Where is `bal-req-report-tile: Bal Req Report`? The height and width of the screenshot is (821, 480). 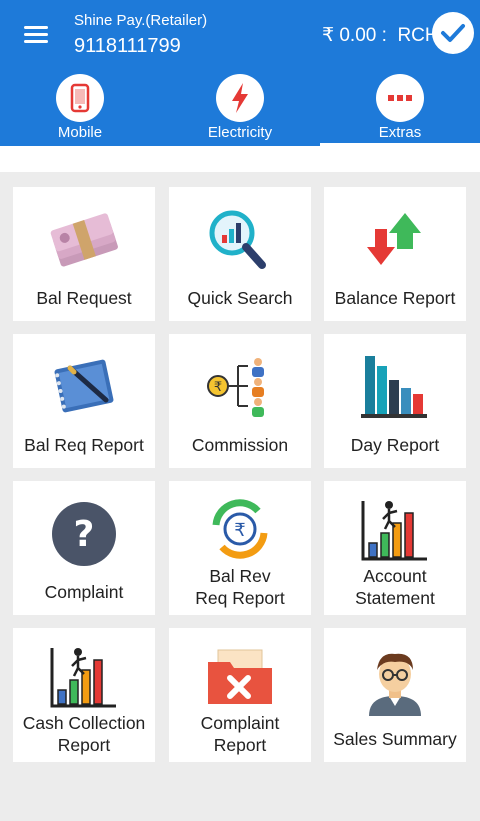
bal-req-report-tile: Bal Req Report is located at coordinates (84, 401).